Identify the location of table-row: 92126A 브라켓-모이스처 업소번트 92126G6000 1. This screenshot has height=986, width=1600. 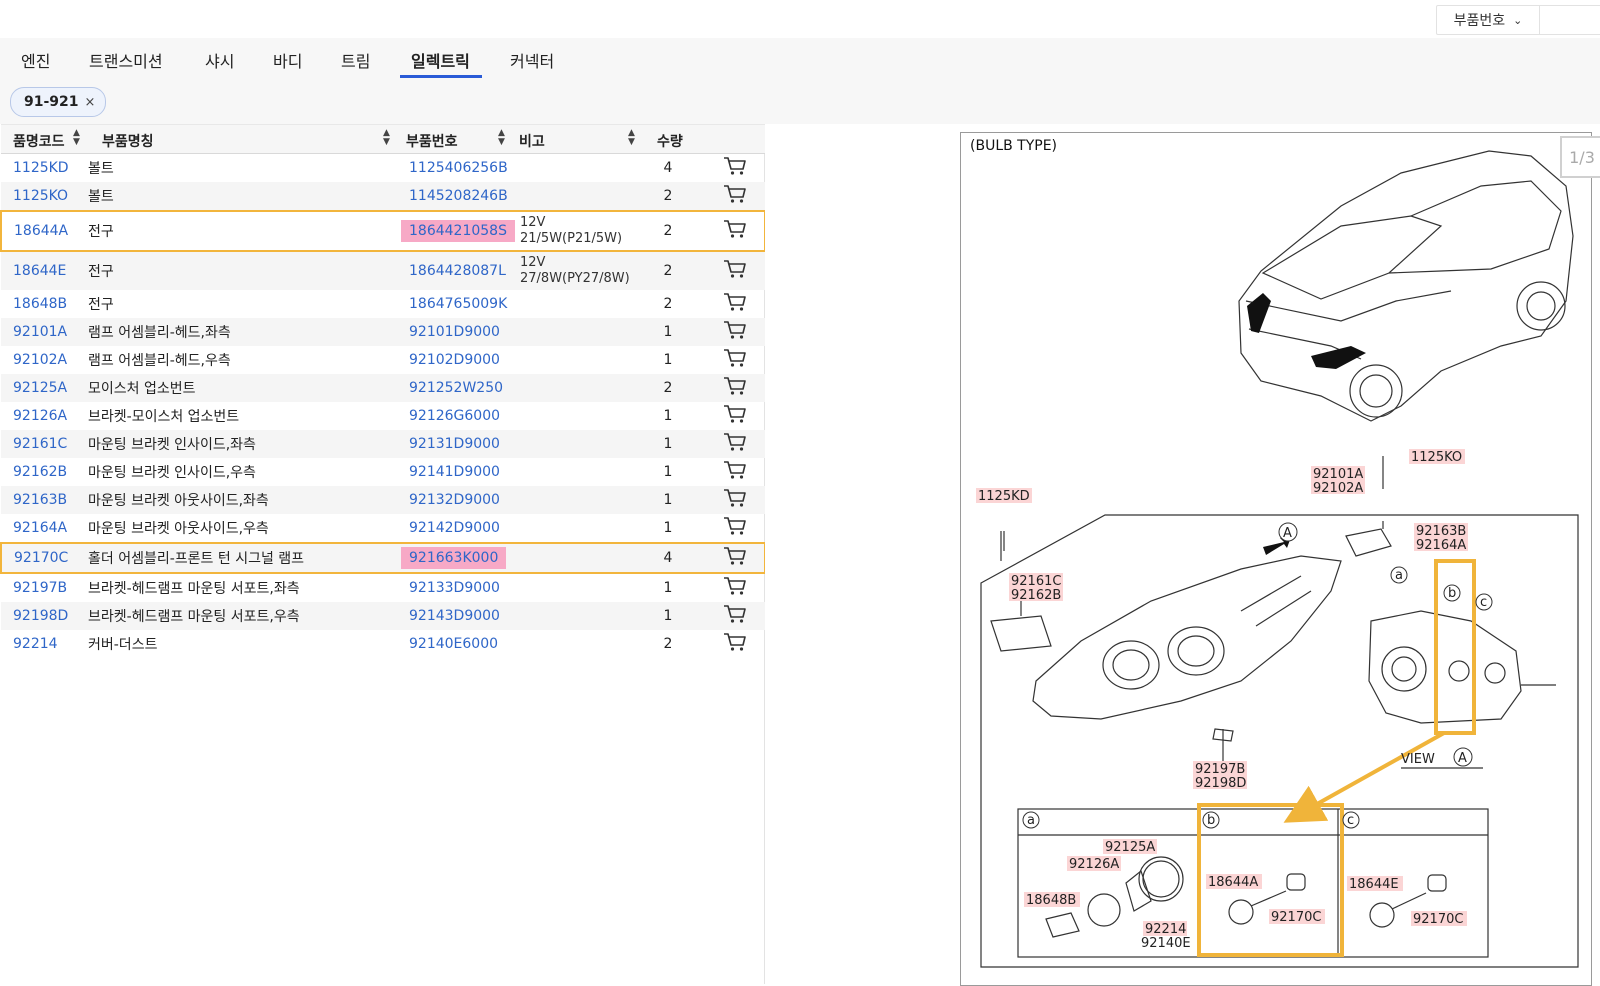
(383, 416).